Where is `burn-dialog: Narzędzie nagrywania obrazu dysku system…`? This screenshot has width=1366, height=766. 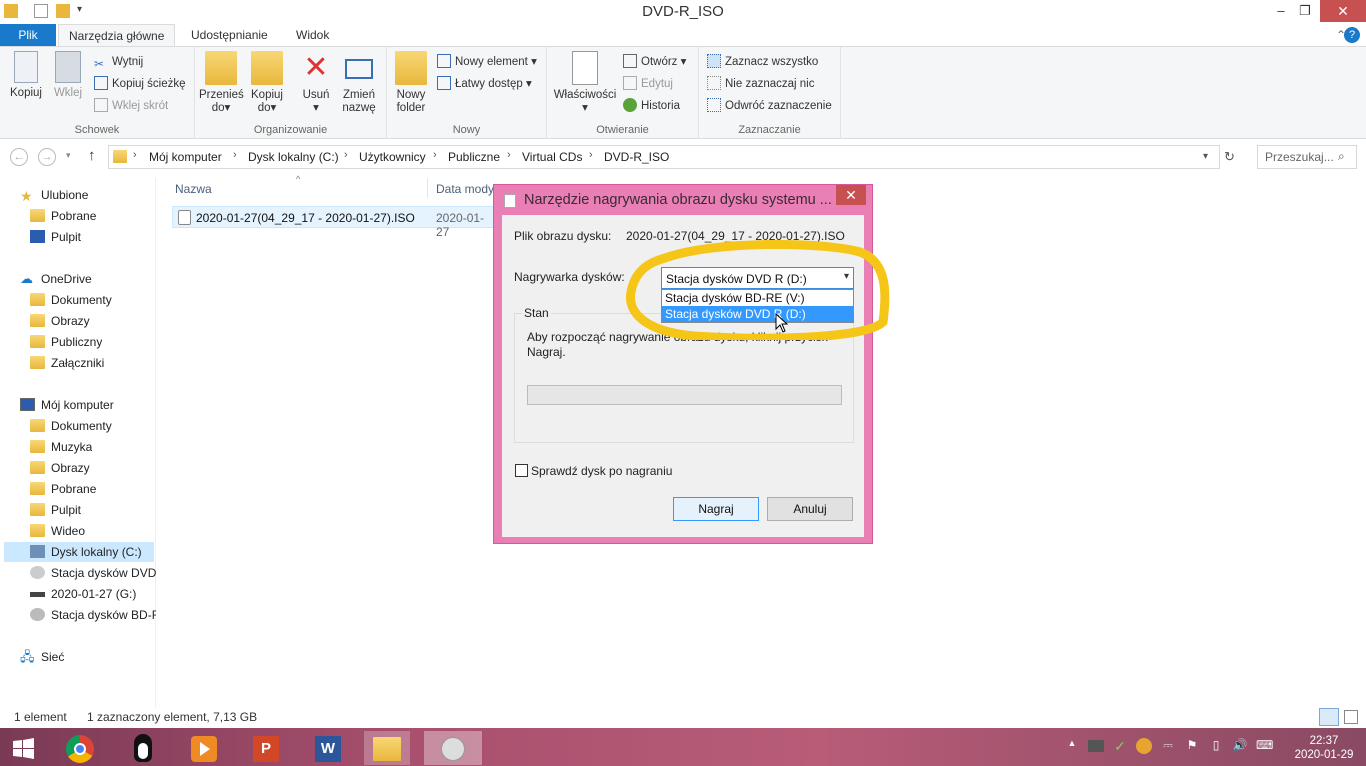
burn-dialog: Narzędzie nagrywania obrazu dysku system… is located at coordinates (683, 364).